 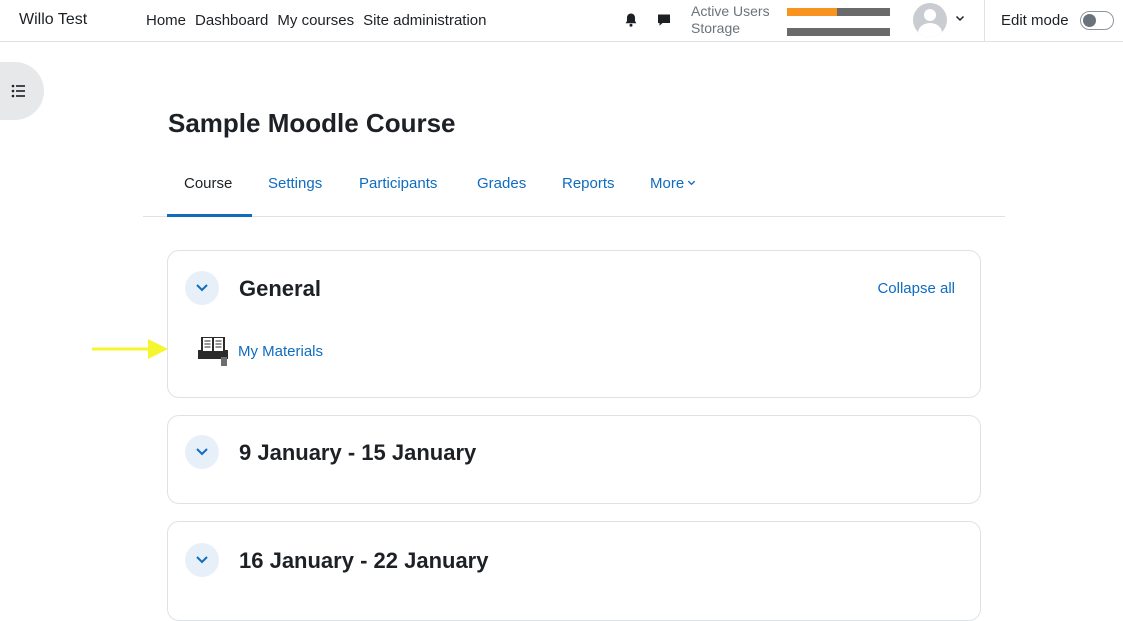 I want to click on active-users-label: Active Users, so click(x=730, y=11).